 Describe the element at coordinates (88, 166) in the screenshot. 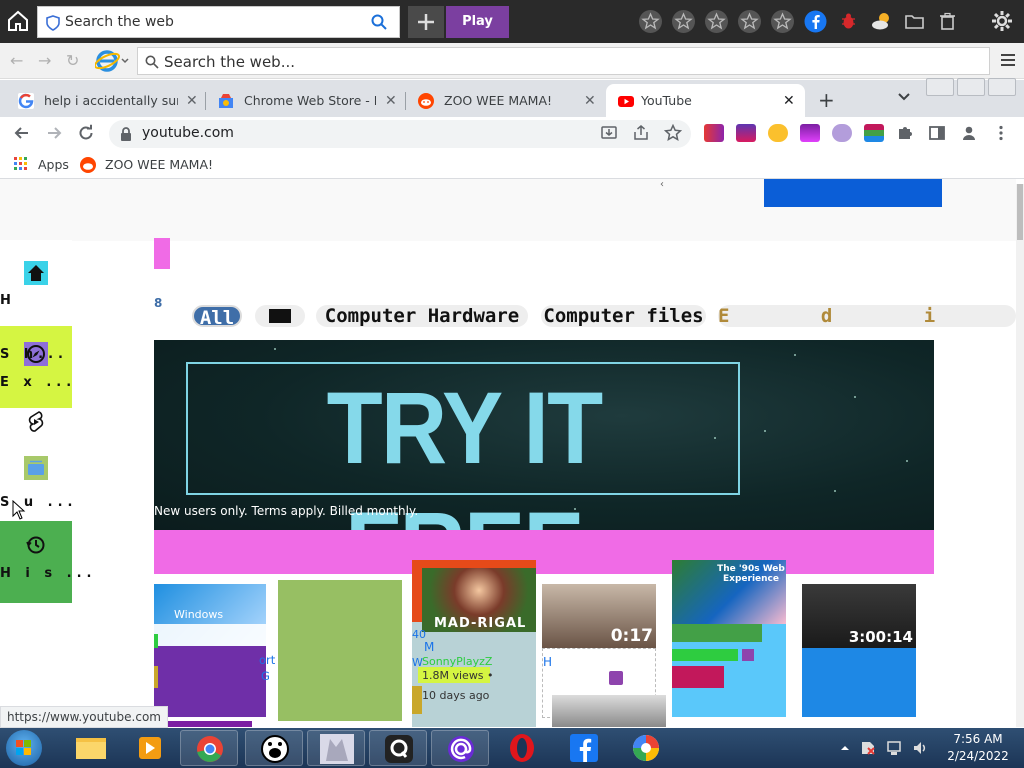

I see `reddit-icon` at that location.